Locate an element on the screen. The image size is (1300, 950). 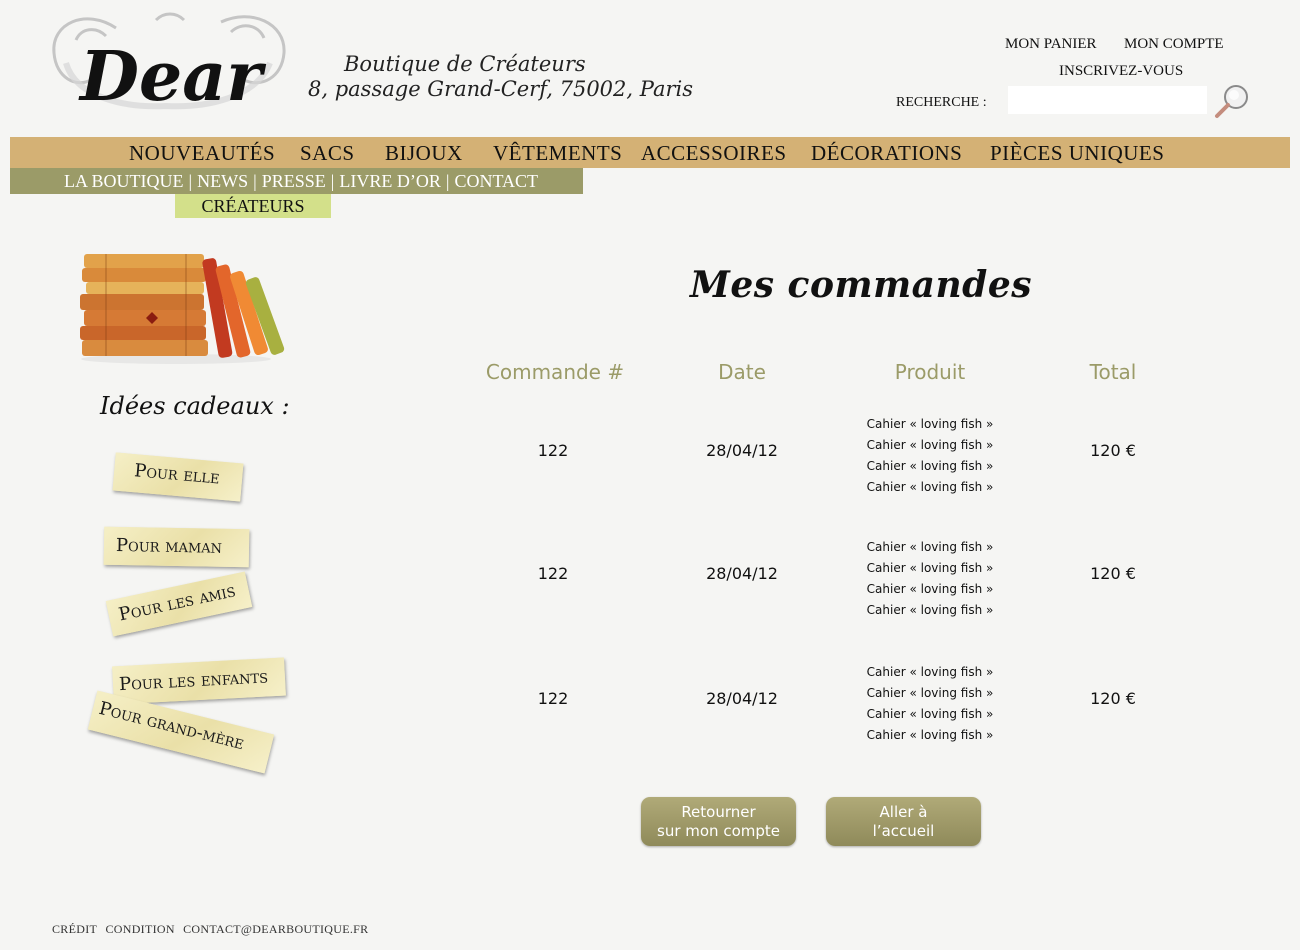
go-home-button: Aller à l’accueil is located at coordinates (903, 821).